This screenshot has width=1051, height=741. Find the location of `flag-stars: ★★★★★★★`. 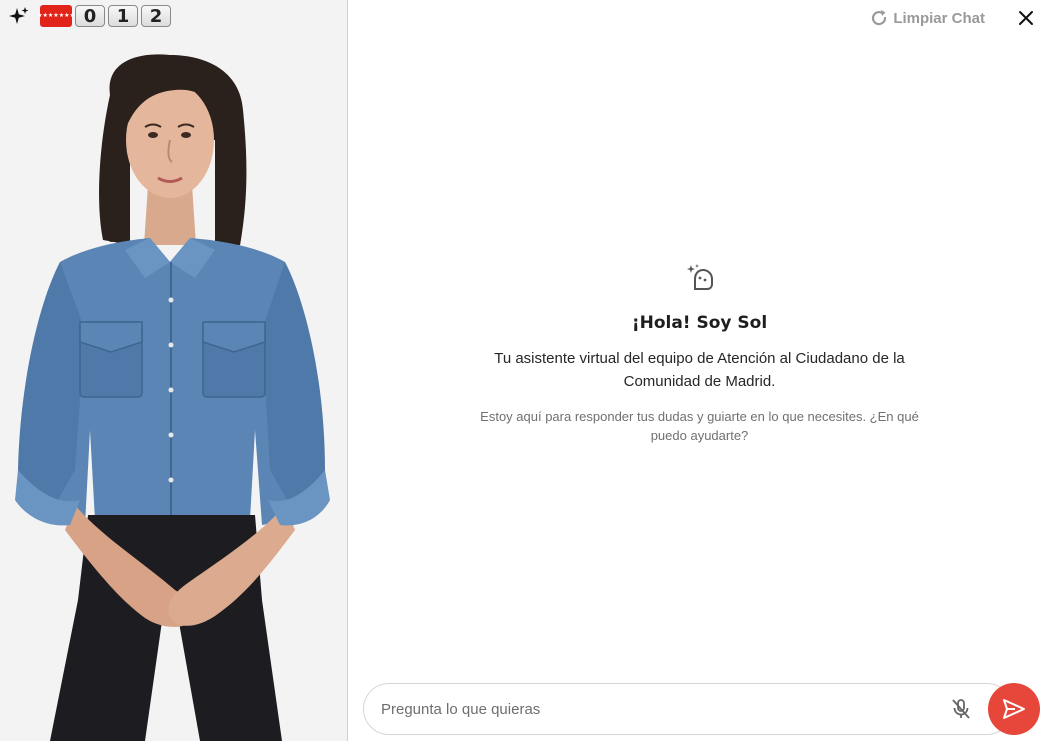

flag-stars: ★★★★★★★ is located at coordinates (56, 16).